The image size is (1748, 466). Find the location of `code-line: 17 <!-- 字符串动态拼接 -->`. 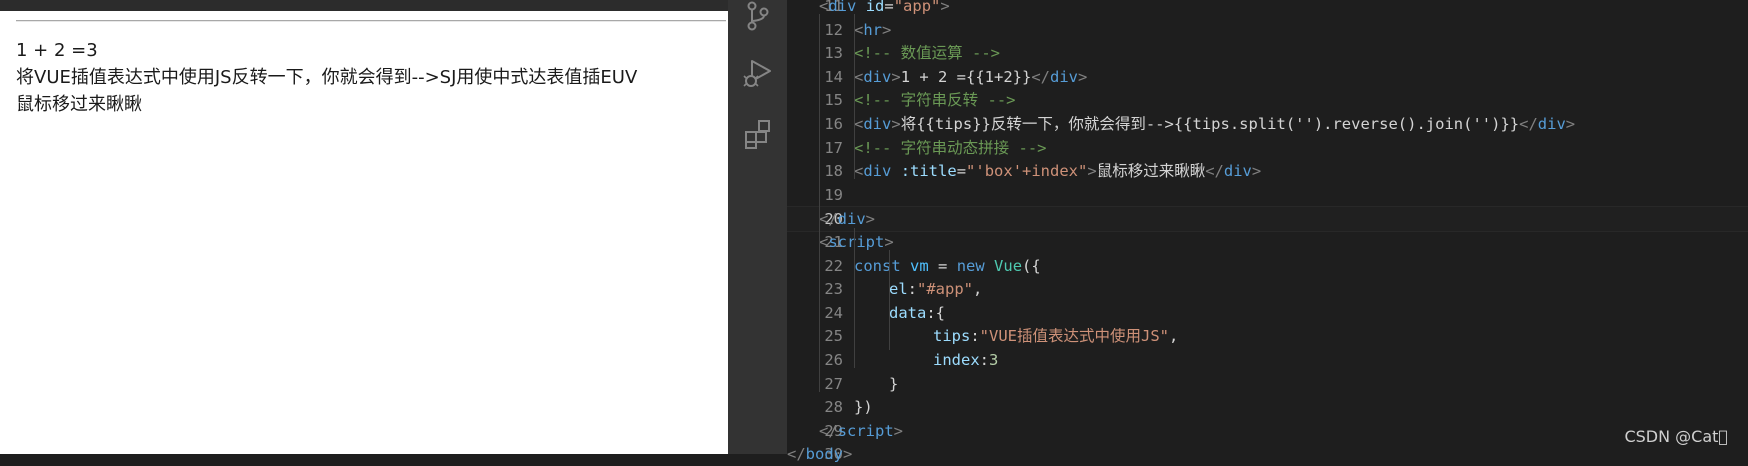

code-line: 17 <!-- 字符串动态拼接 --> is located at coordinates (1267, 148).